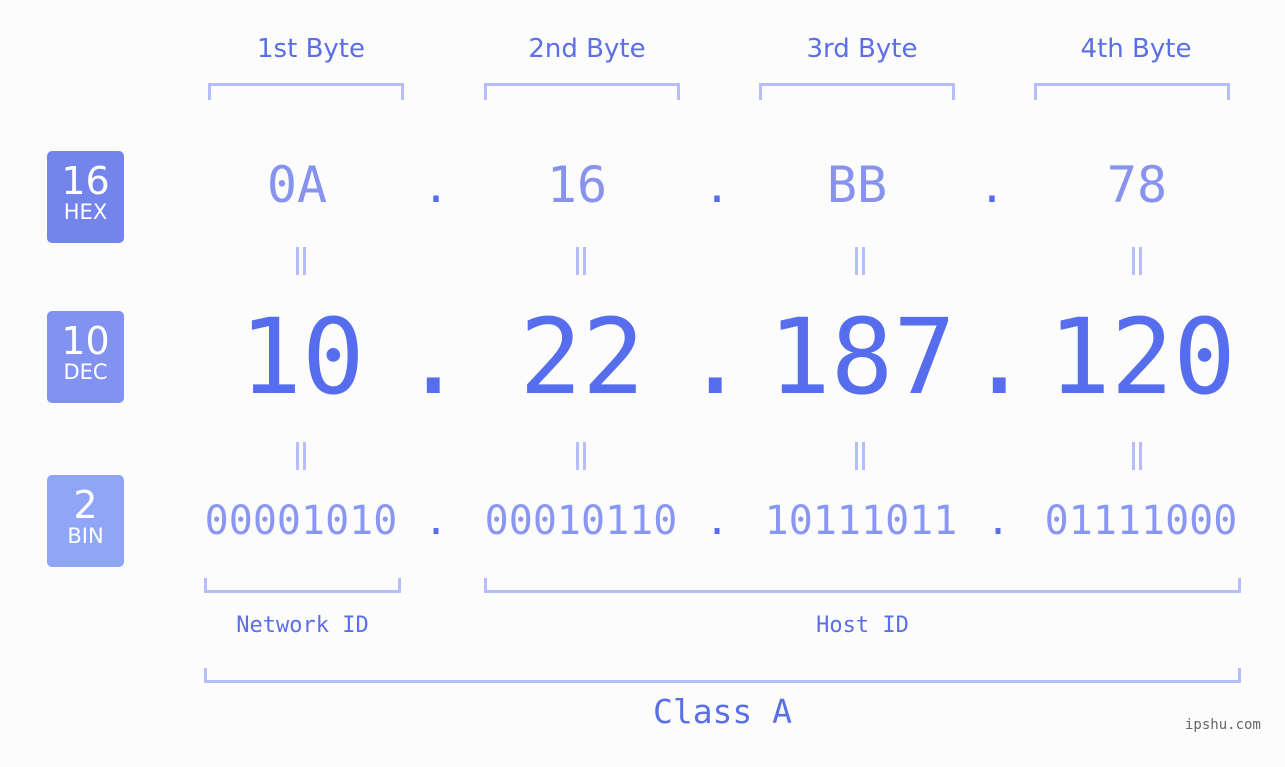  I want to click on hex-label: HEX, so click(85, 212).